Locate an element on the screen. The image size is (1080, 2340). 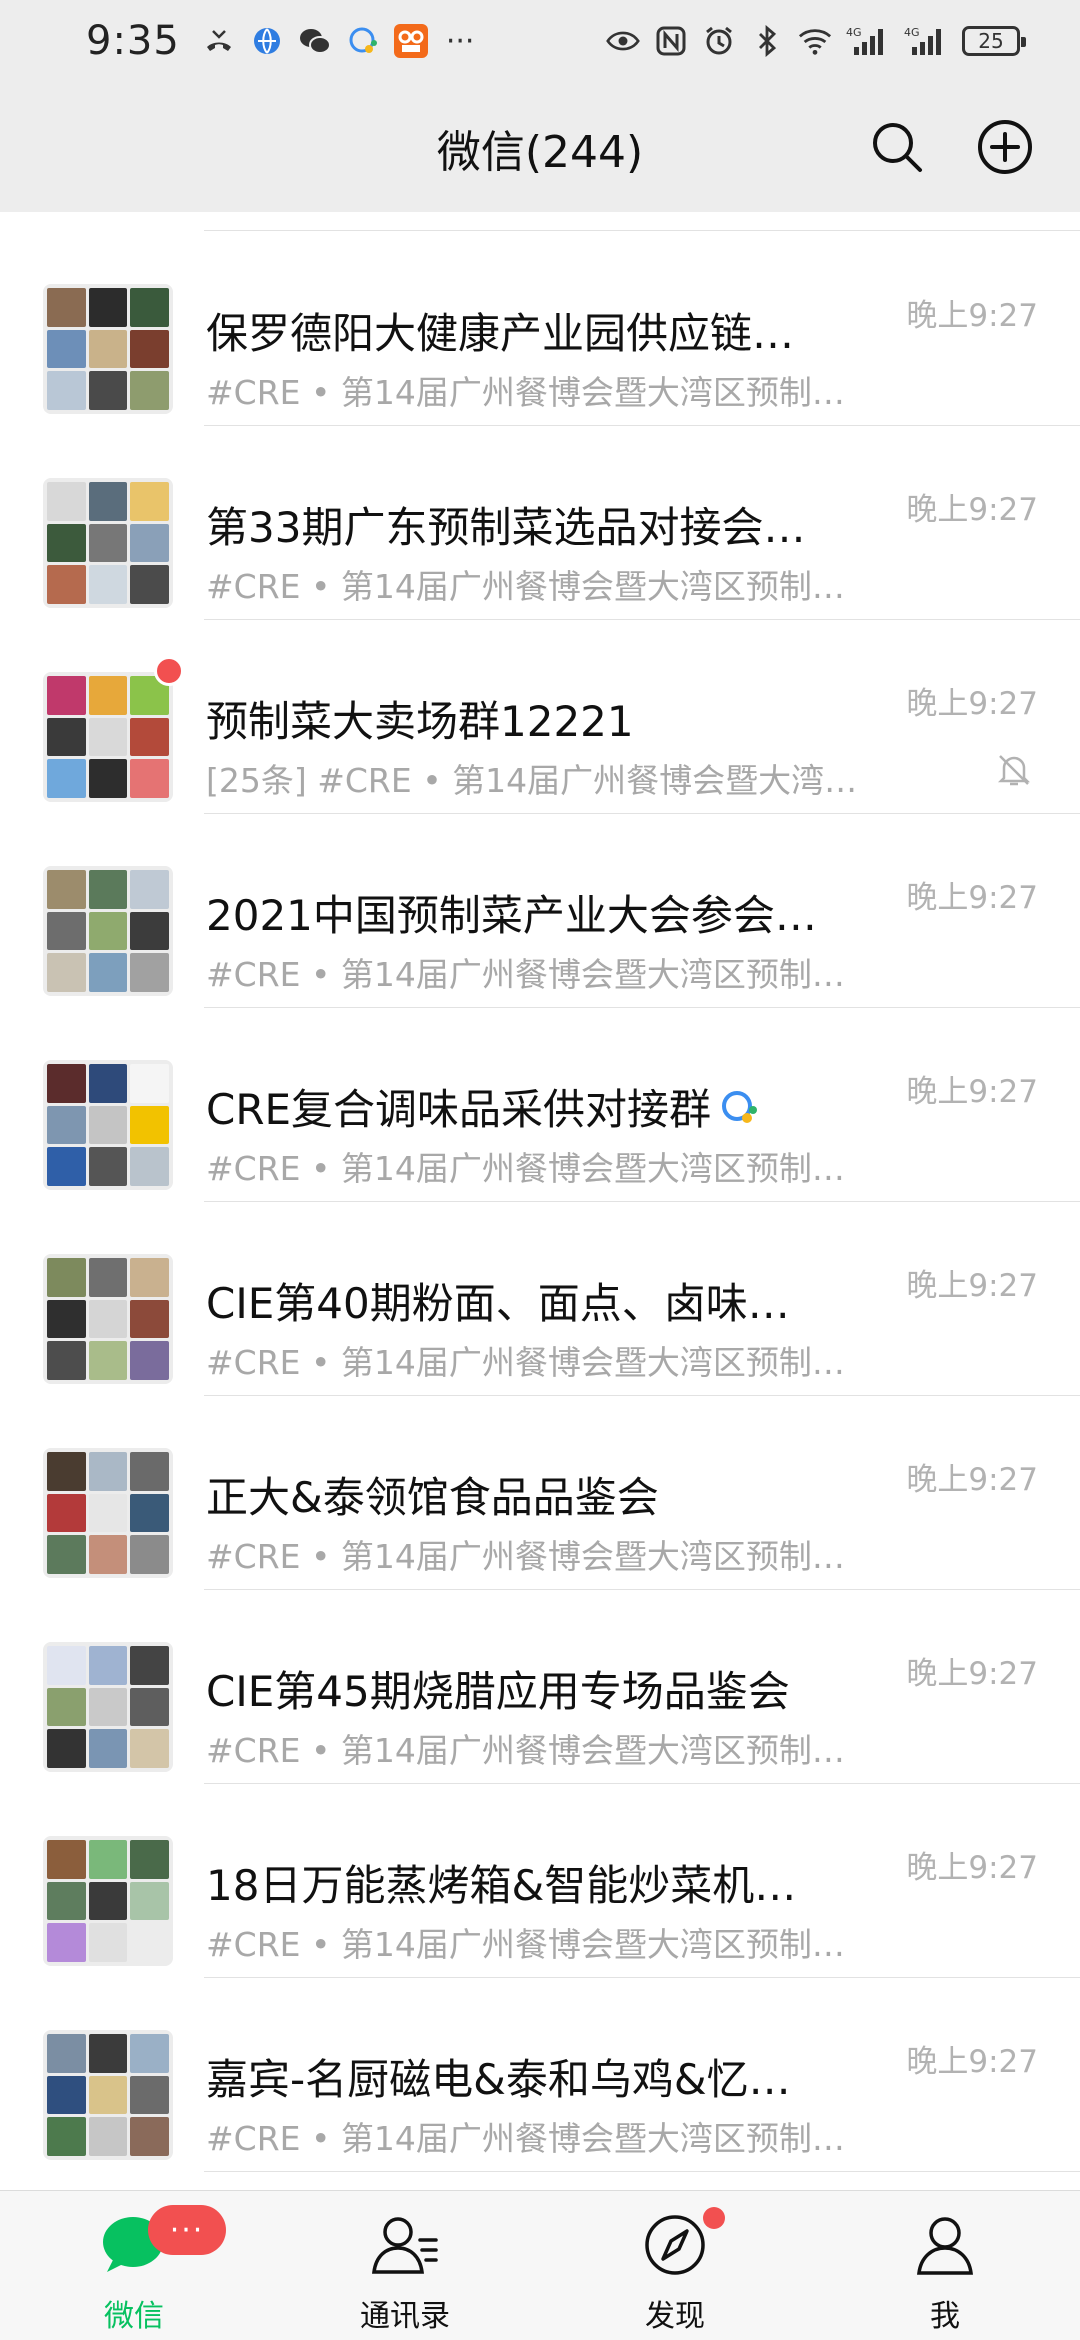
muted-bell-icon is located at coordinates (1014, 770).